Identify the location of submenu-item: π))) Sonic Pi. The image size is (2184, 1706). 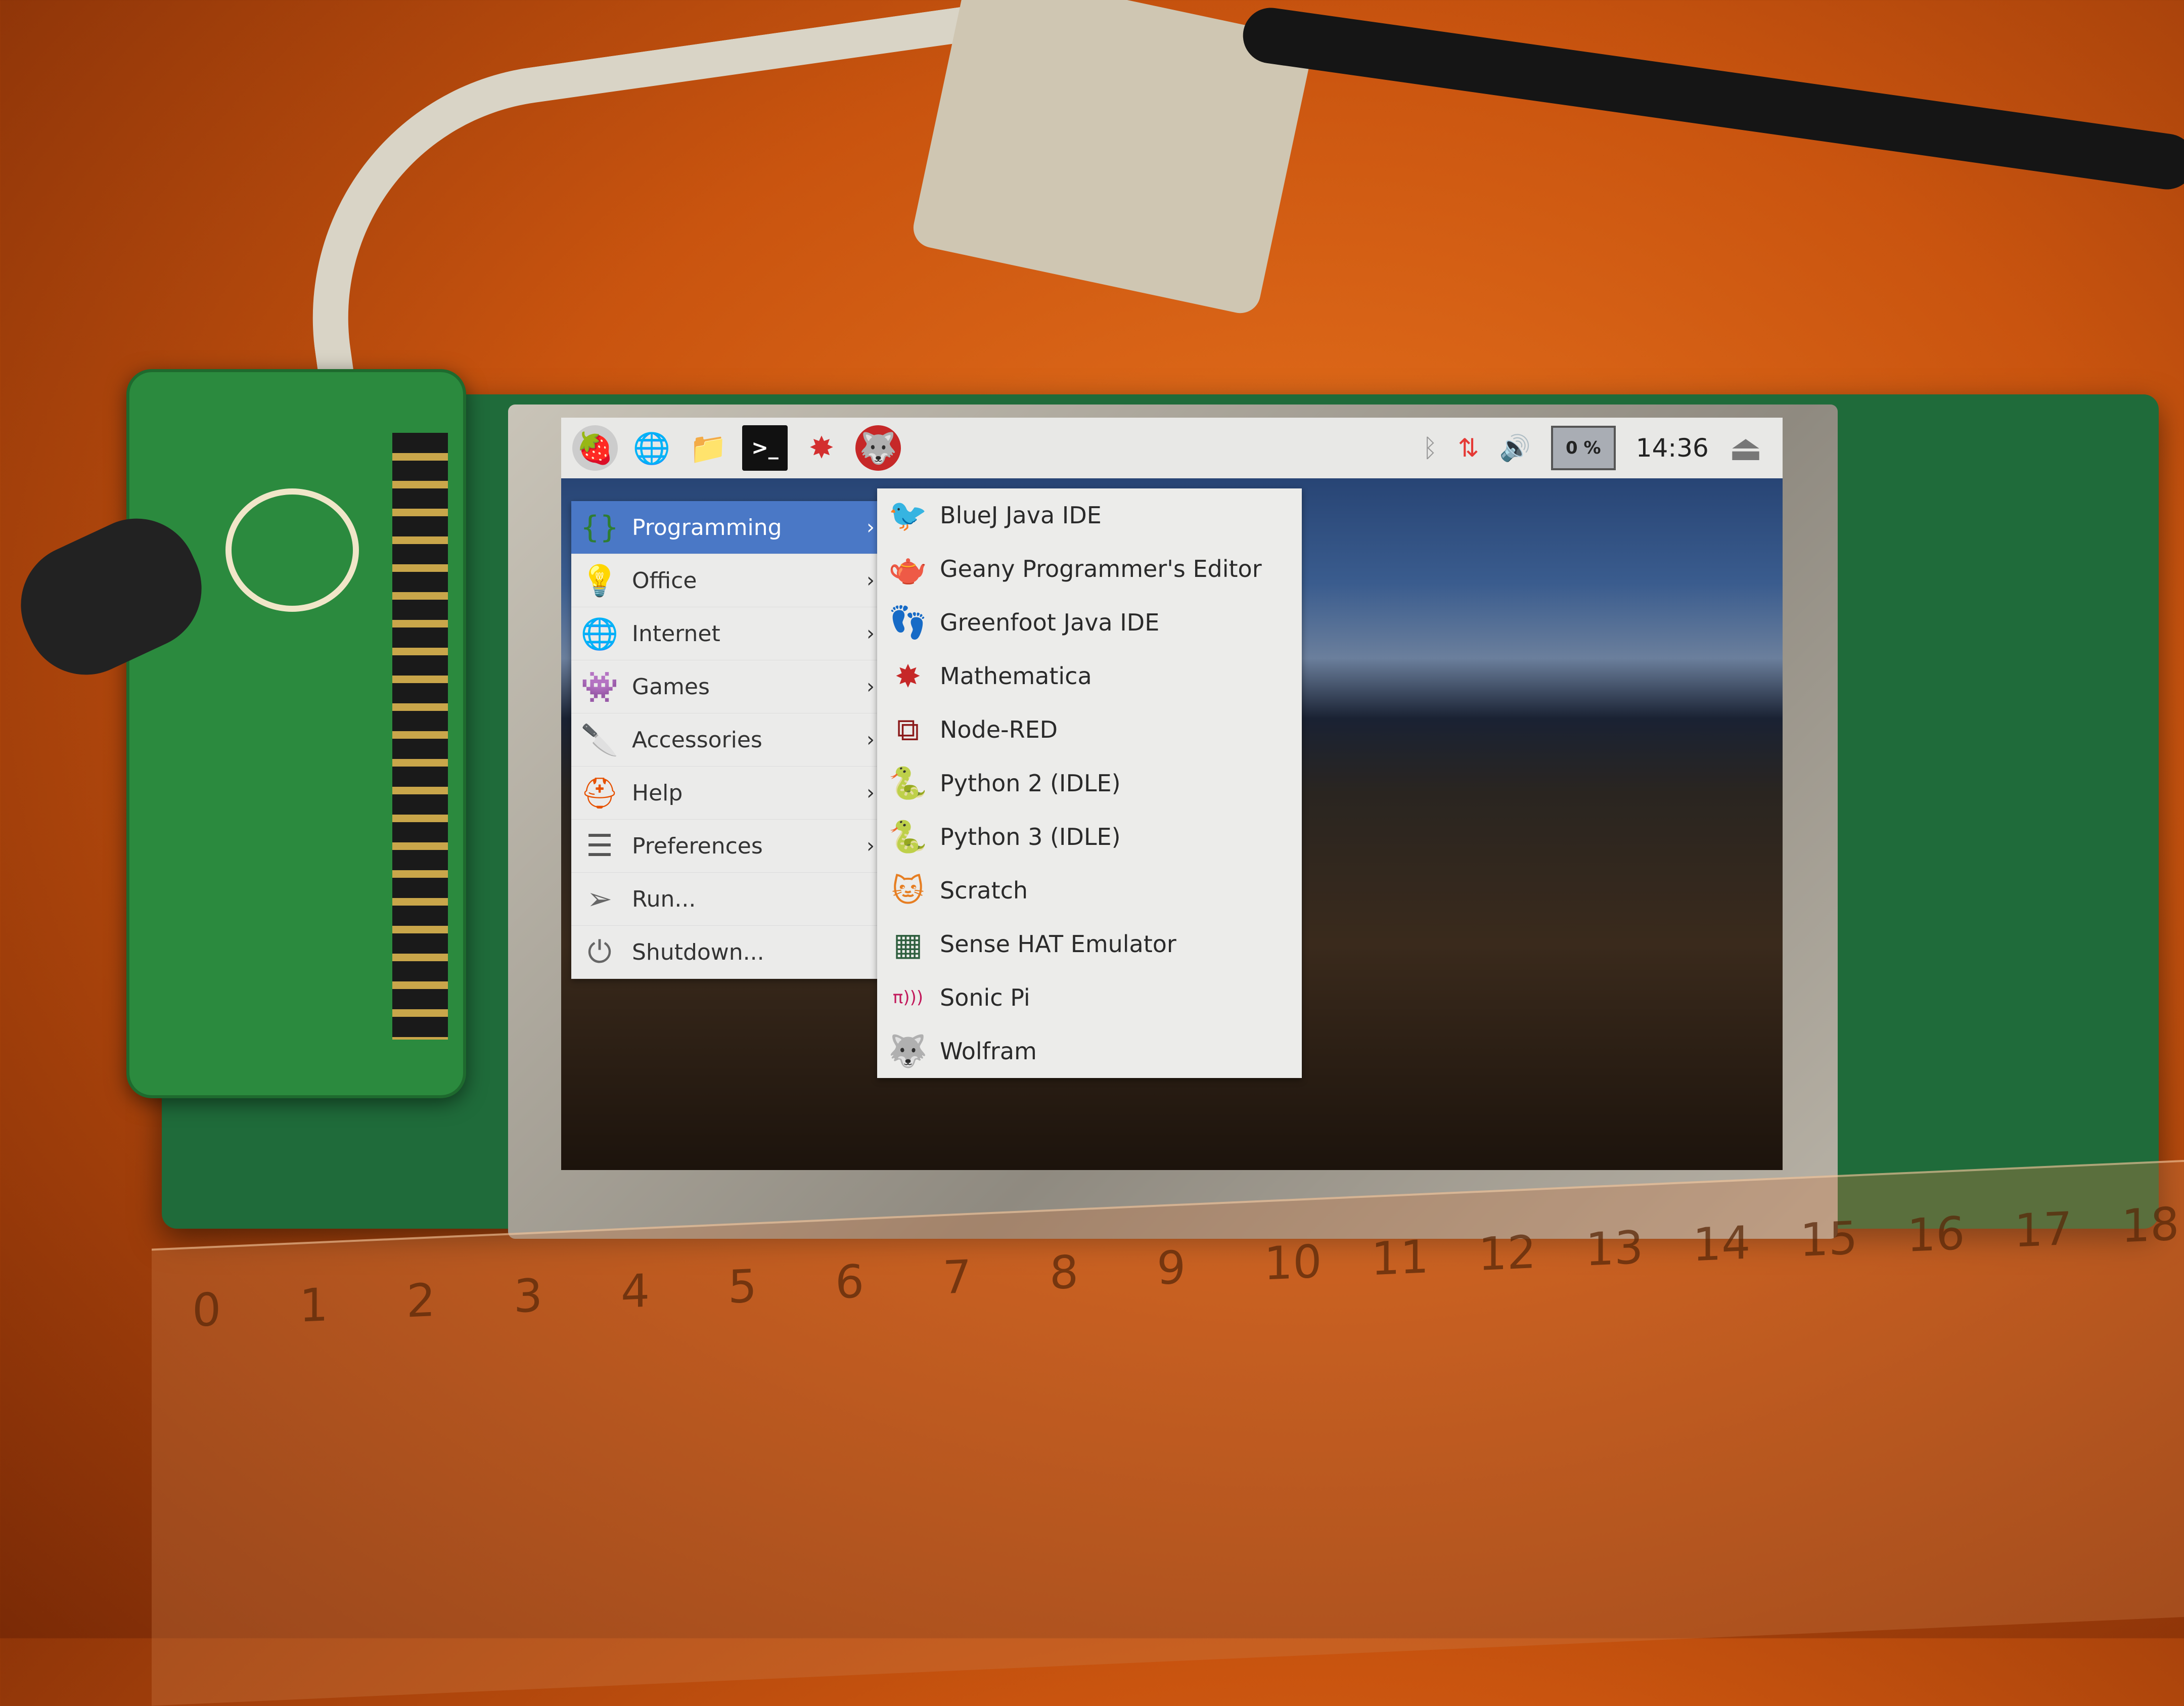
(1089, 997).